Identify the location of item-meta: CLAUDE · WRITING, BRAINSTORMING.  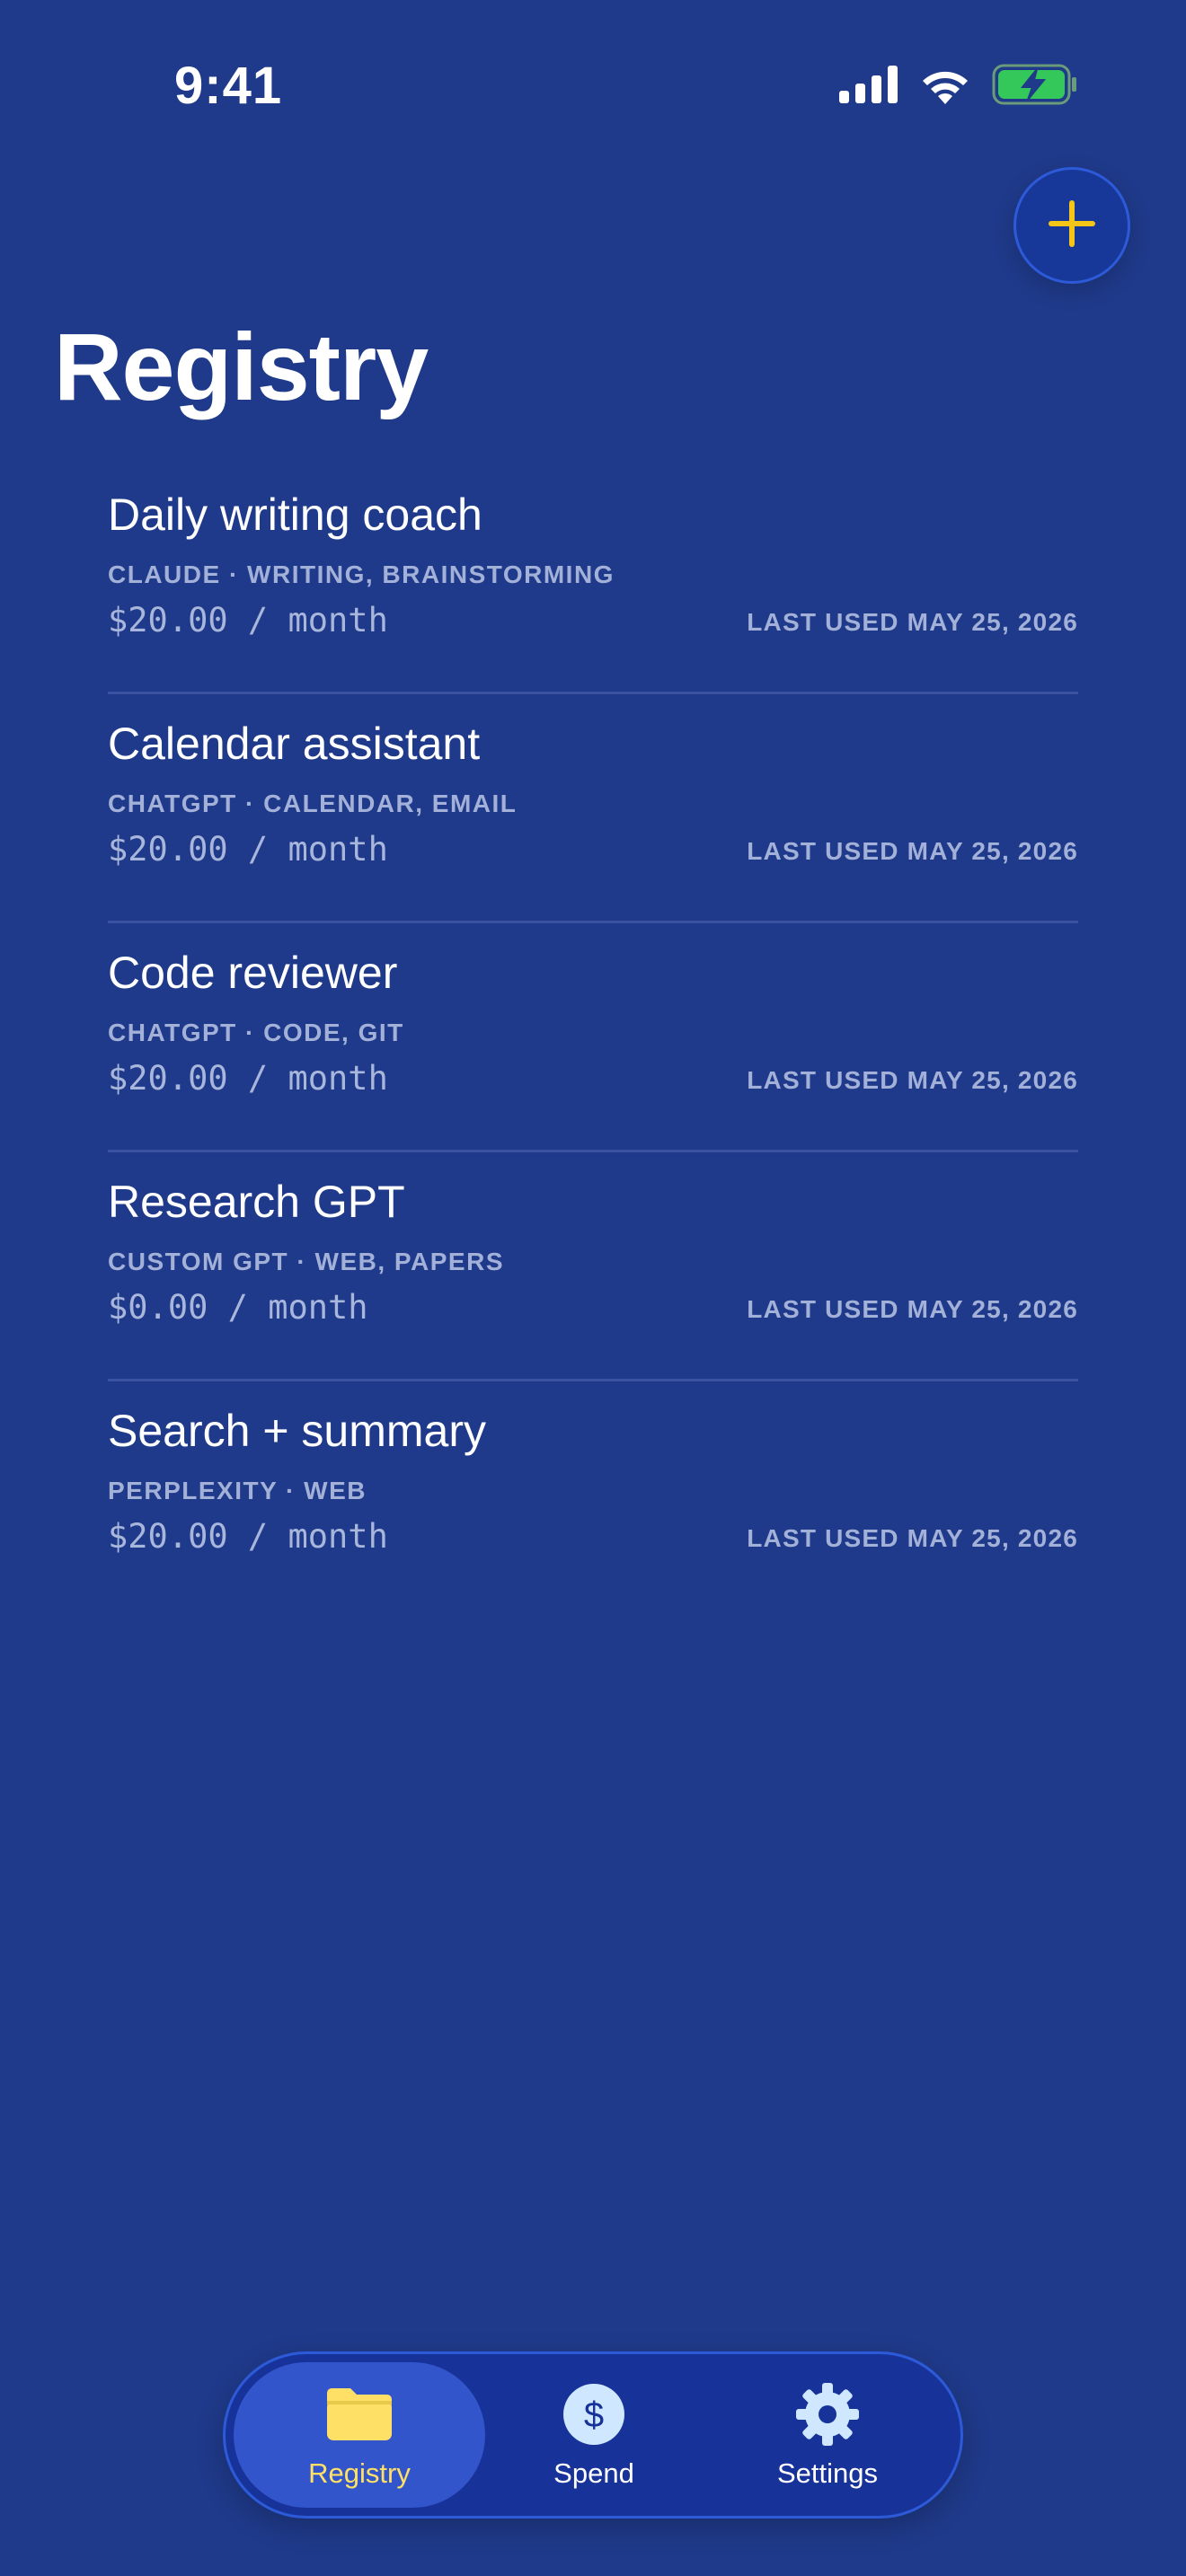
(361, 574).